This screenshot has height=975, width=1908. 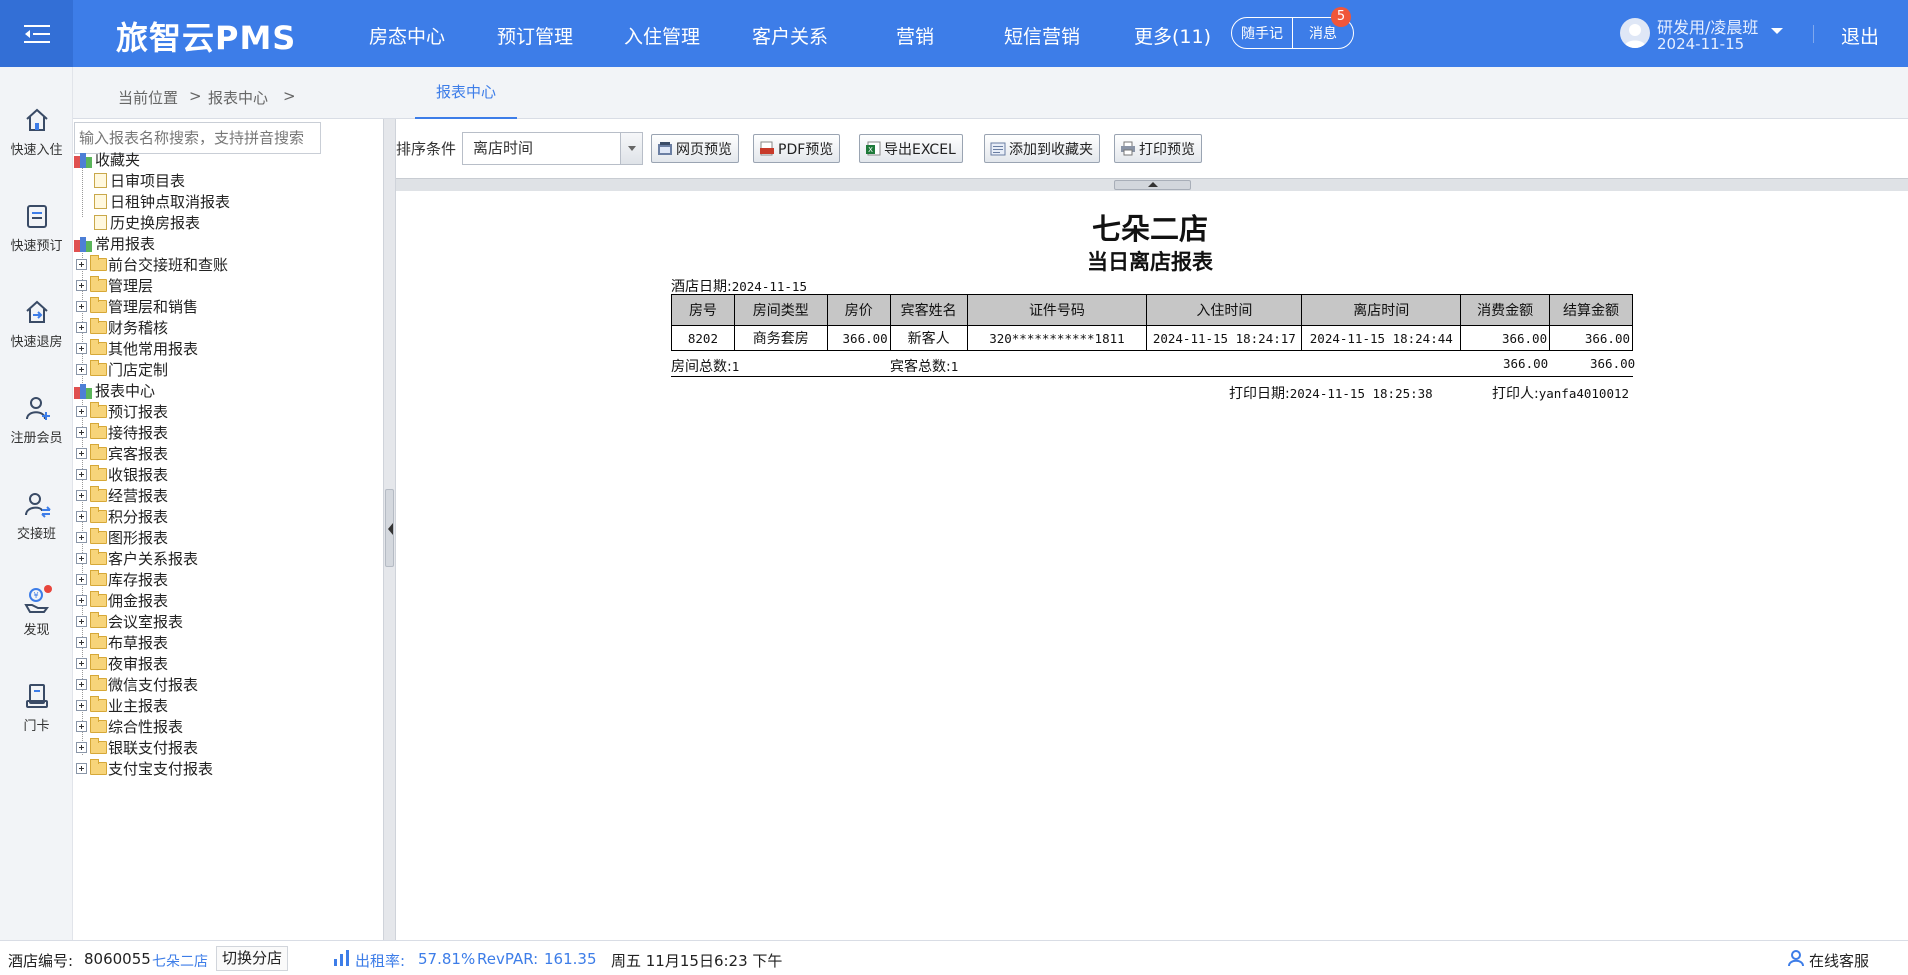 I want to click on tree-group-common: 常用报表, so click(x=114, y=243).